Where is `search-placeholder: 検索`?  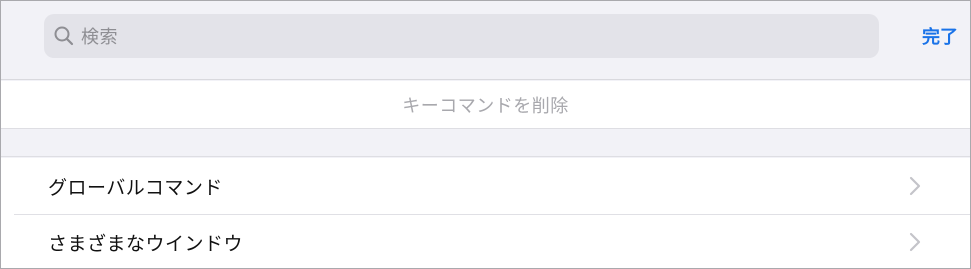
search-placeholder: 検索 is located at coordinates (99, 37).